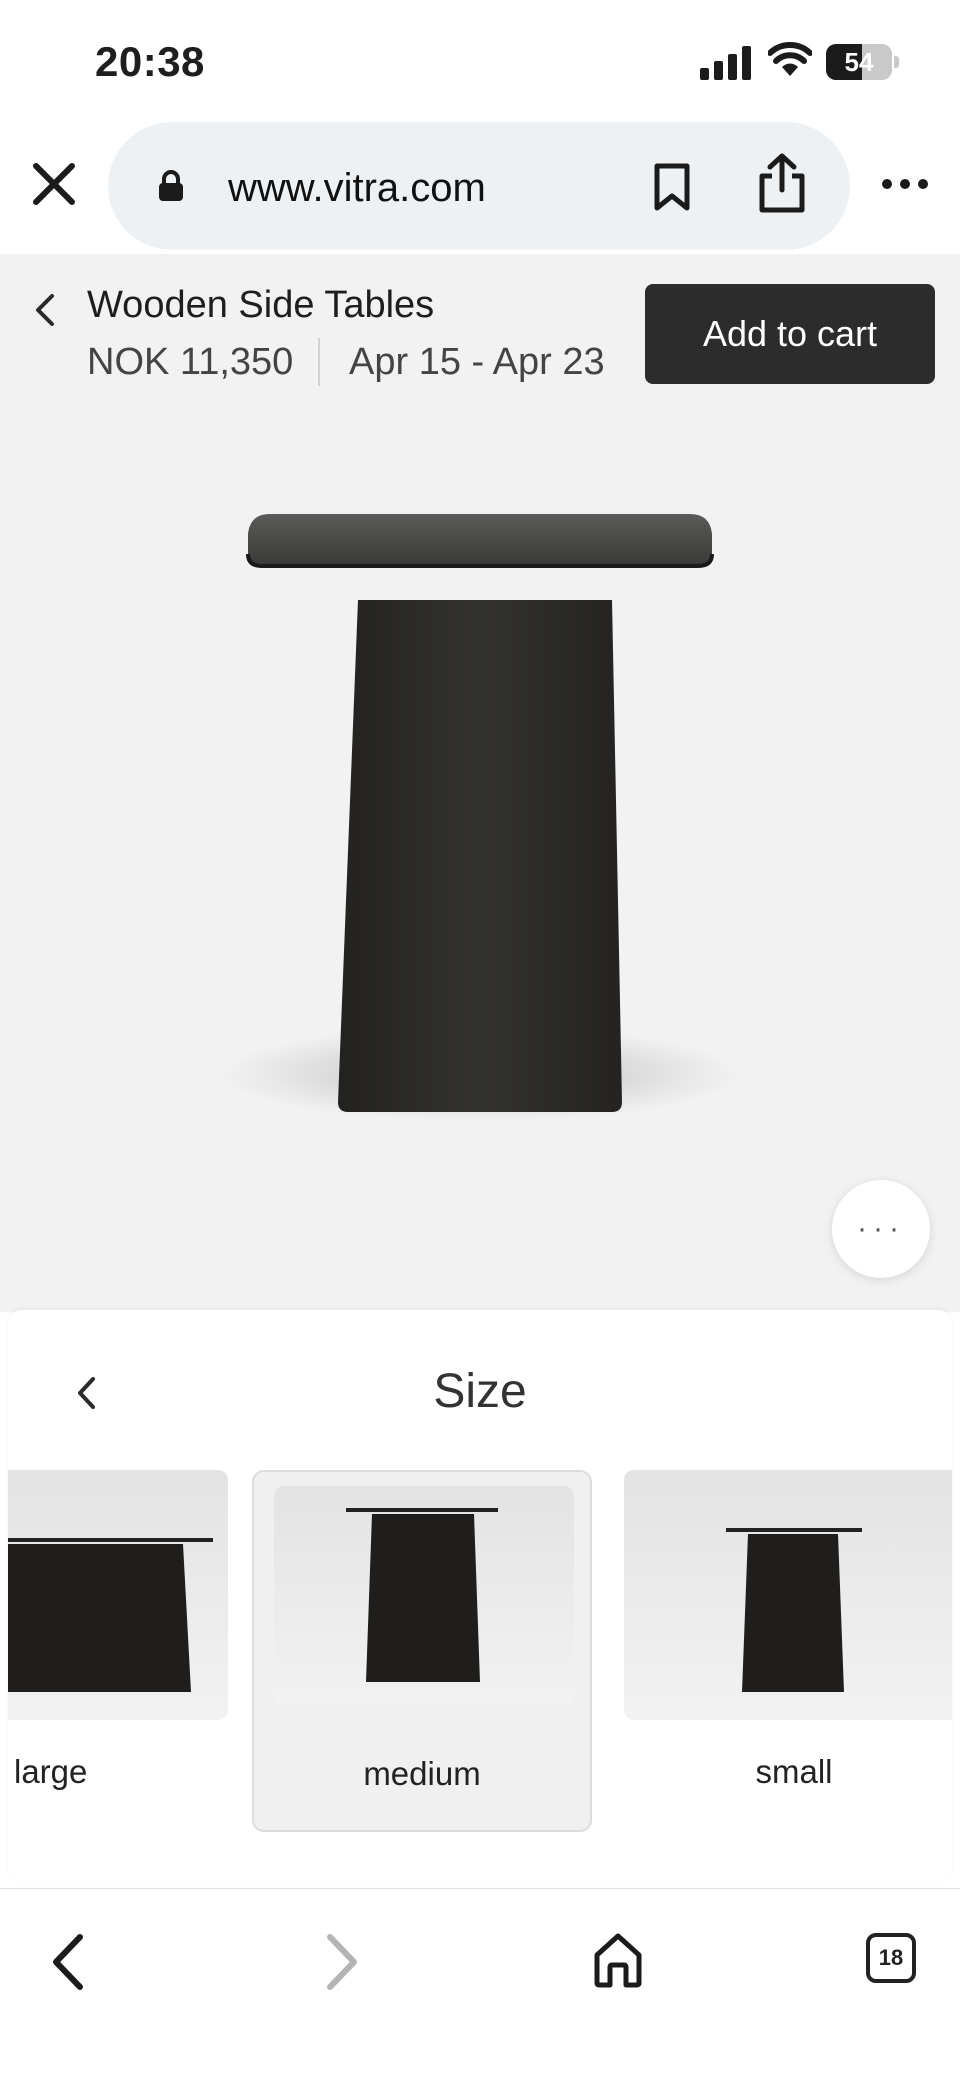  I want to click on wifi-icon, so click(790, 59).